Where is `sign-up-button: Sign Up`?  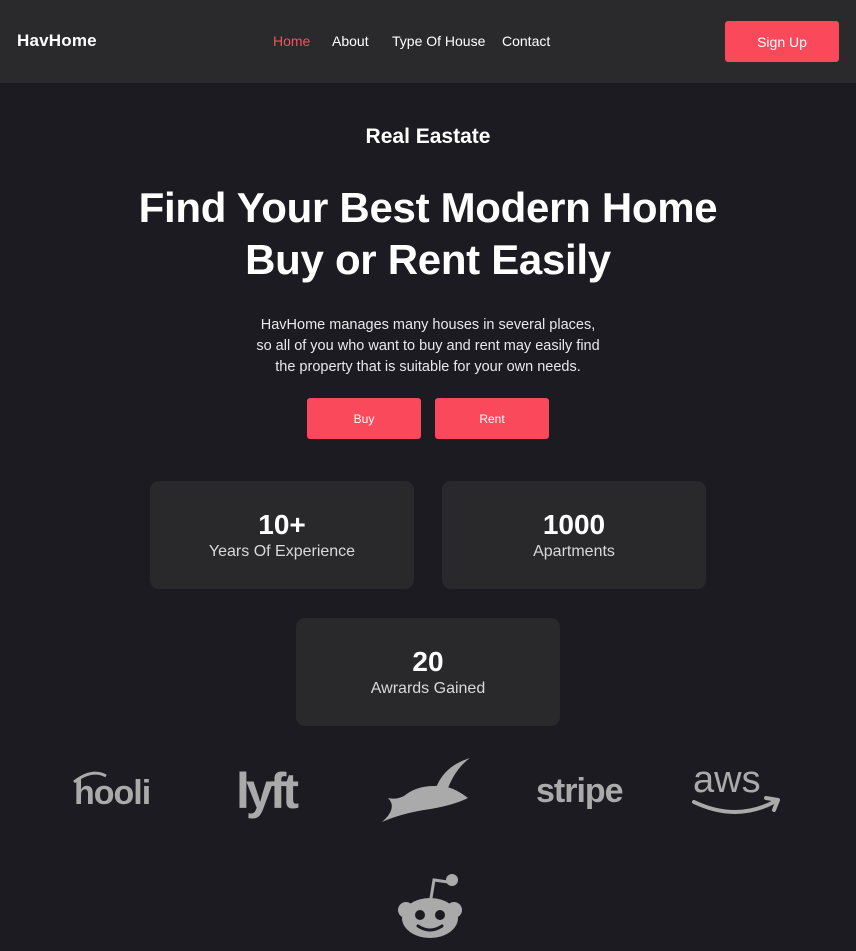 sign-up-button: Sign Up is located at coordinates (782, 41).